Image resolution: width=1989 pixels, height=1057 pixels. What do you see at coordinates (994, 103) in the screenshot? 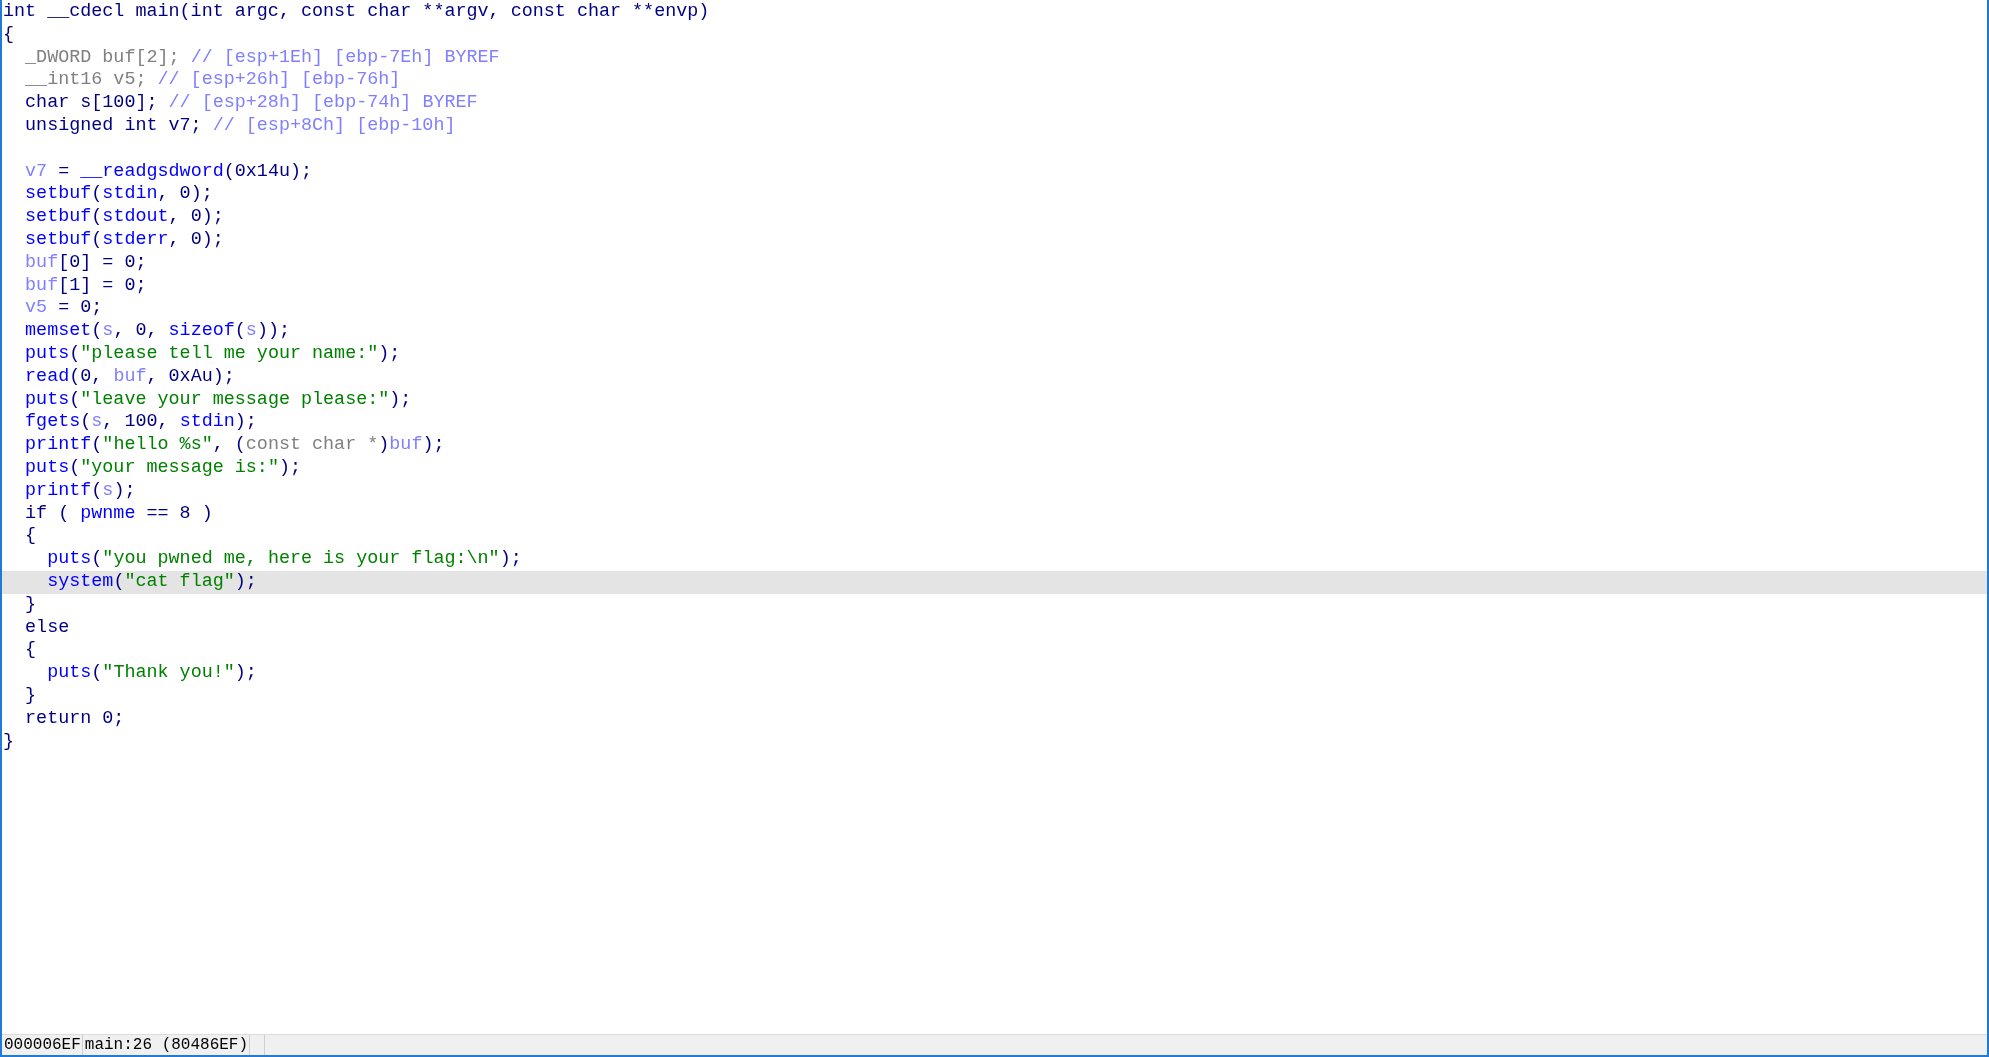
I see `code-line: char s[100]; // [esp+28h] [ebp-74h] BYREF` at bounding box center [994, 103].